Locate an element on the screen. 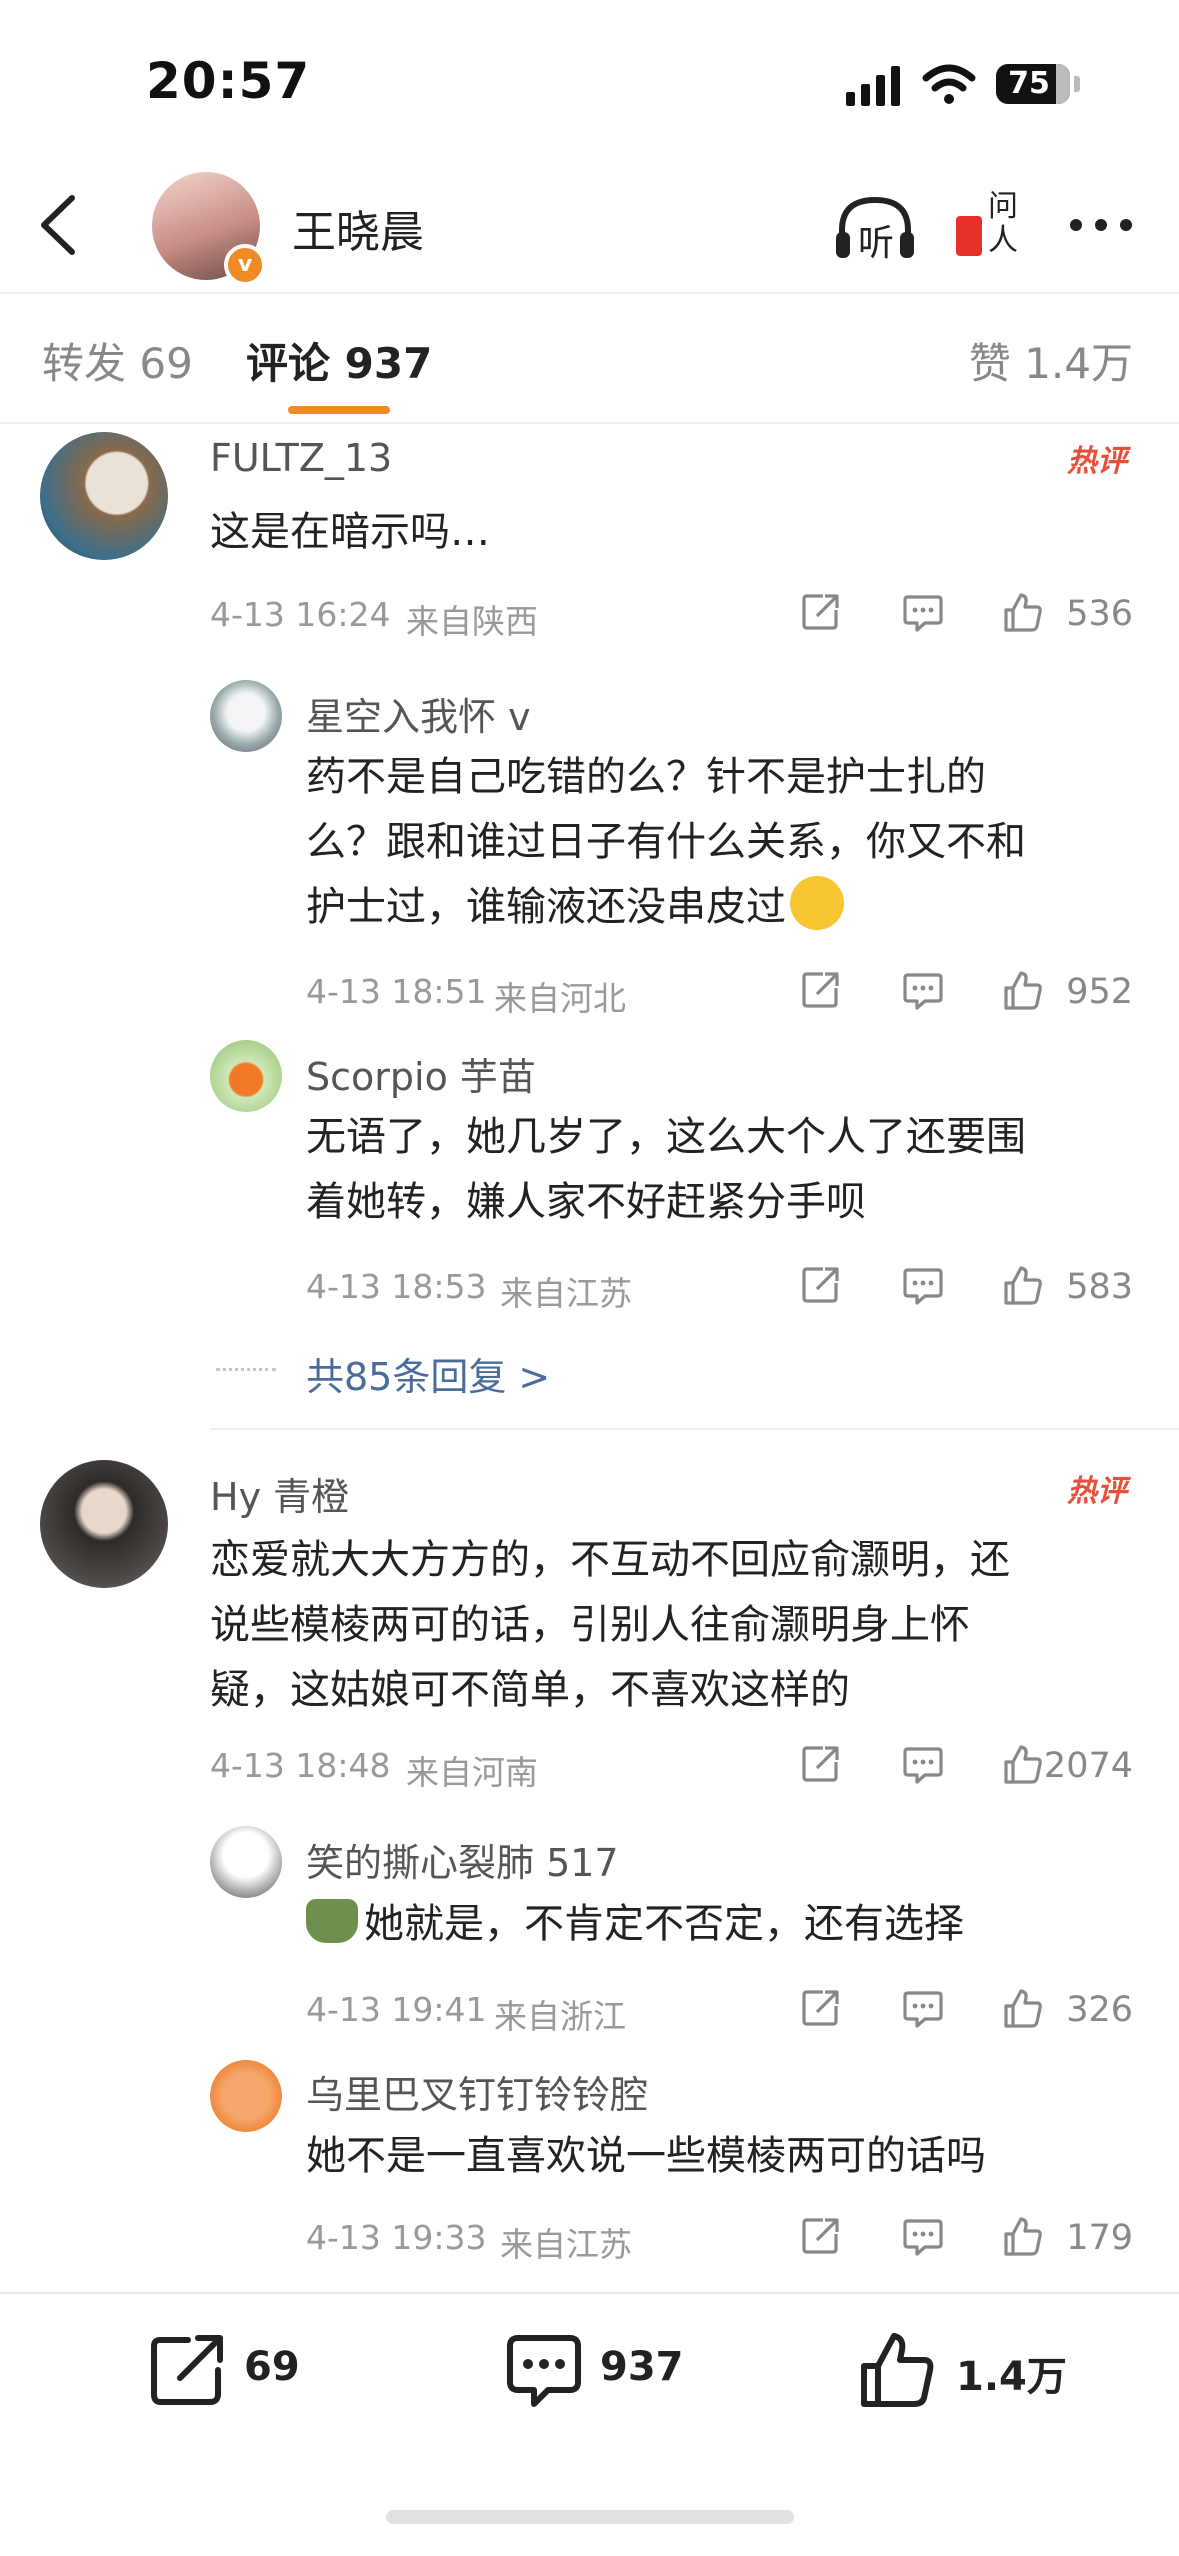  reply-text: 她就是，不肯定不否定，还有选择 is located at coordinates (635, 1924).